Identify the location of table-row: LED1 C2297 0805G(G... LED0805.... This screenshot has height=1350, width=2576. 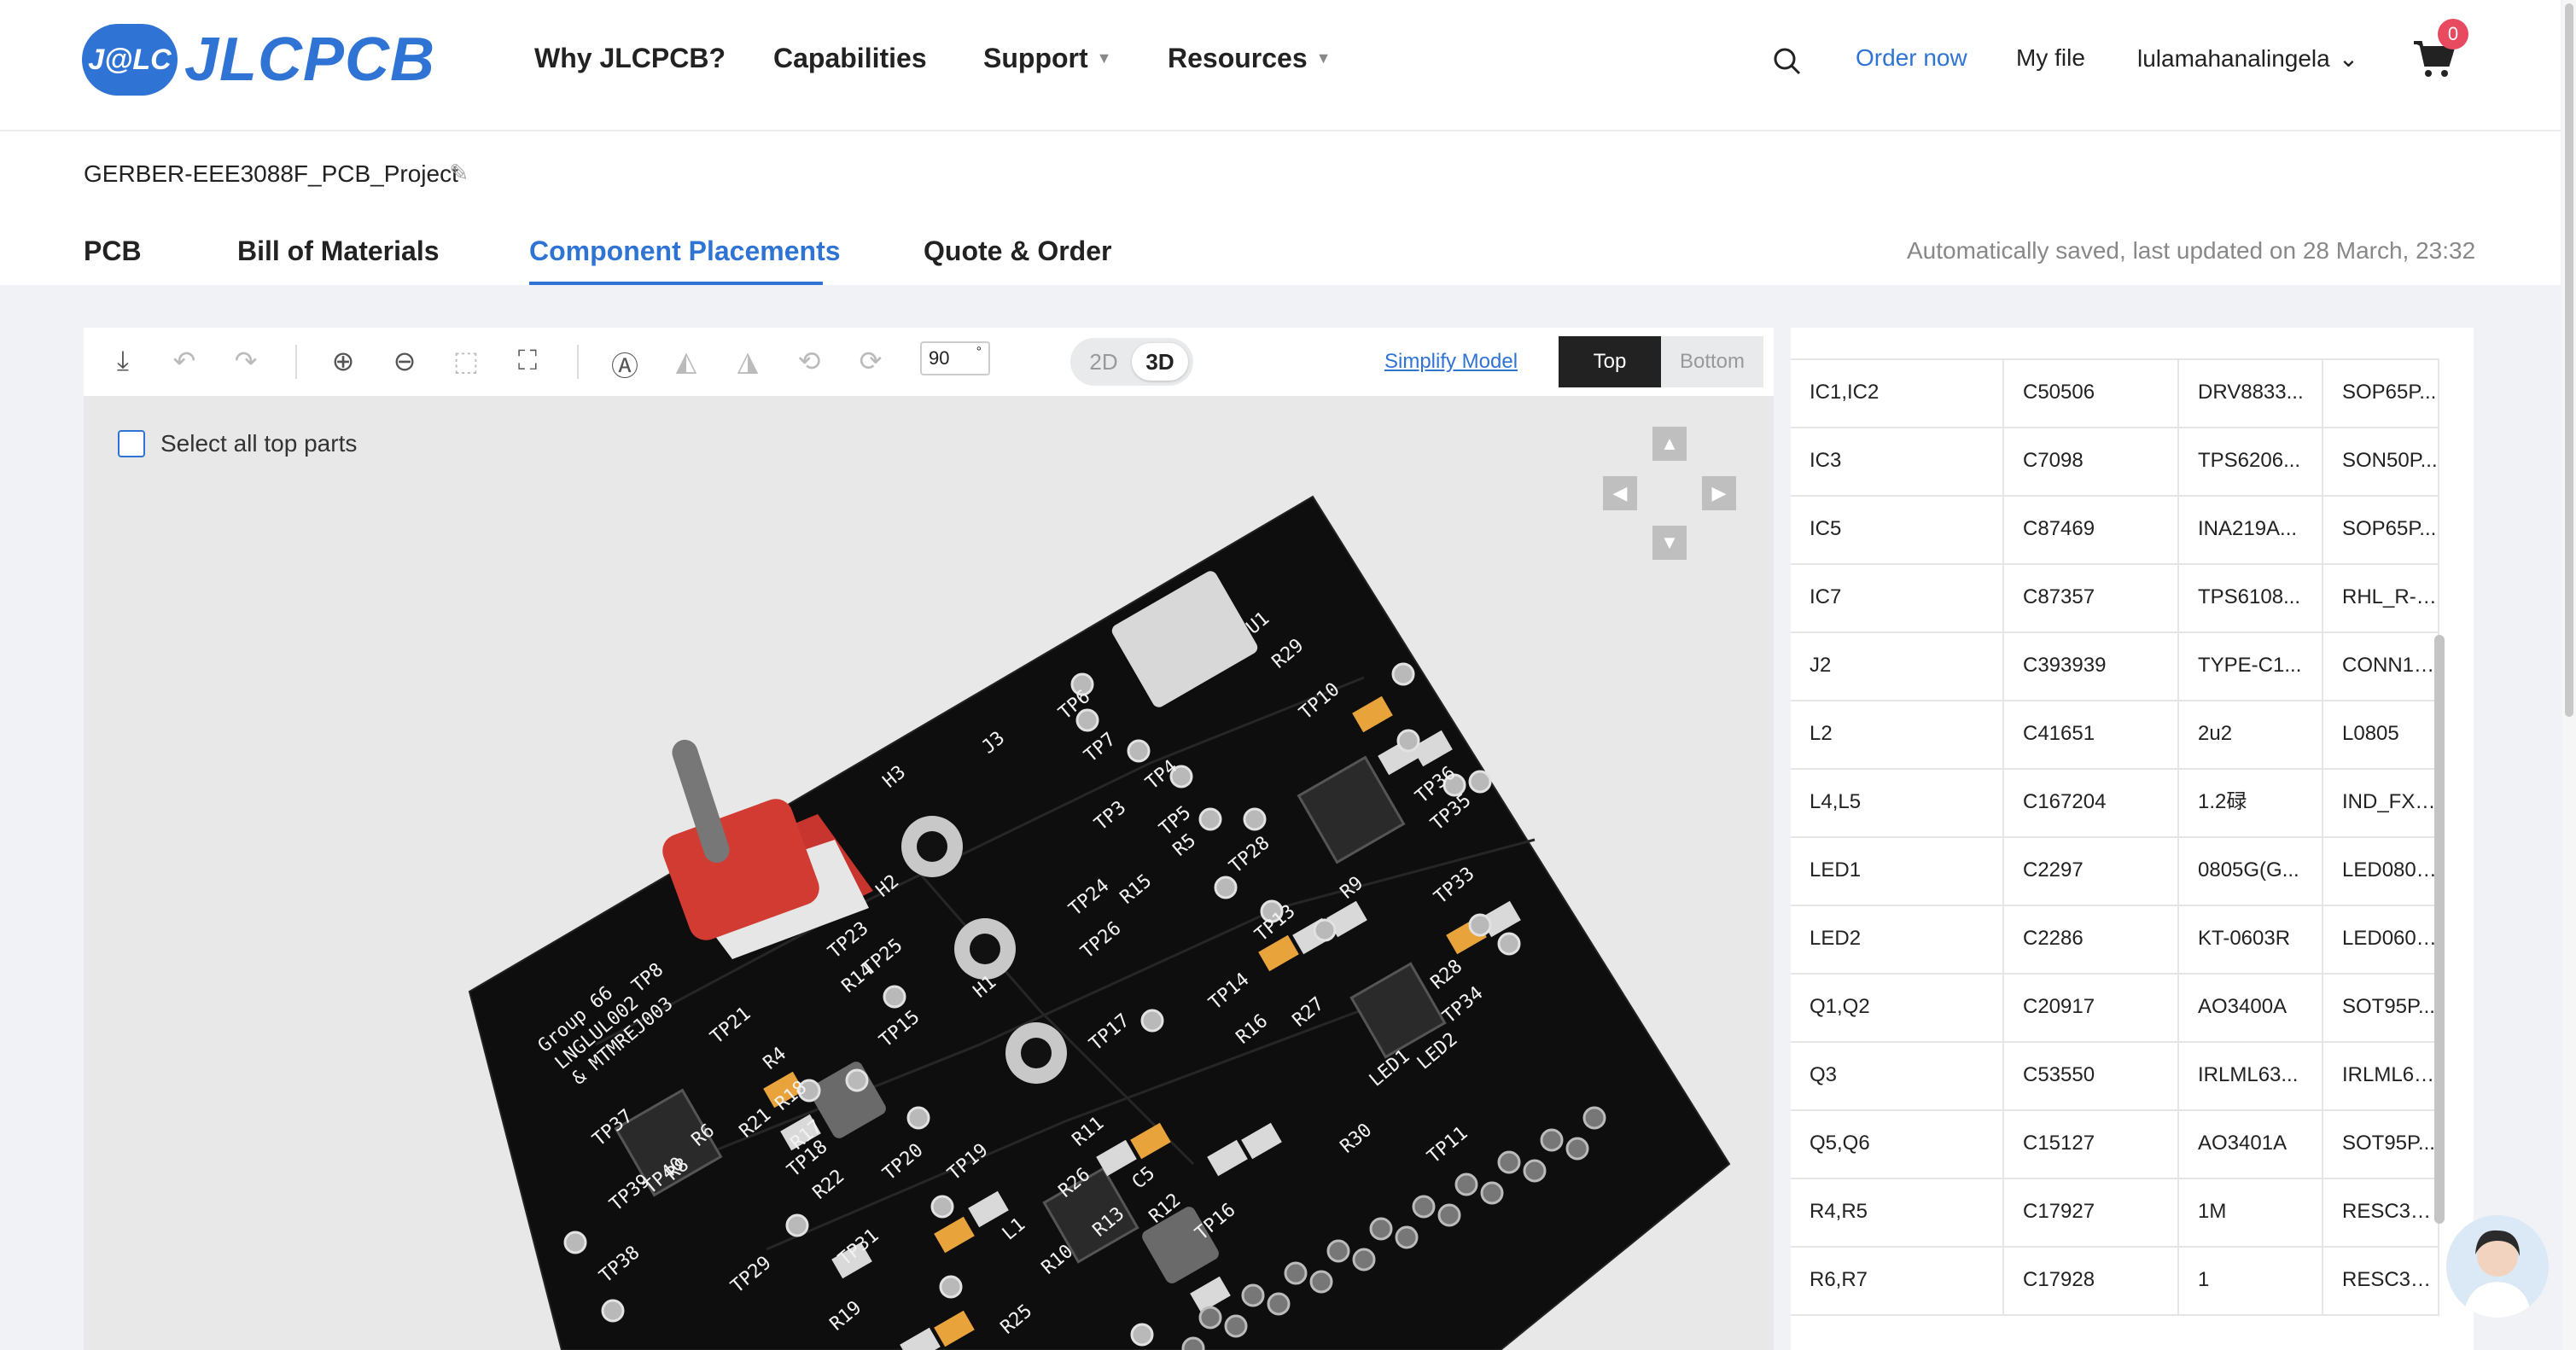
(2115, 871).